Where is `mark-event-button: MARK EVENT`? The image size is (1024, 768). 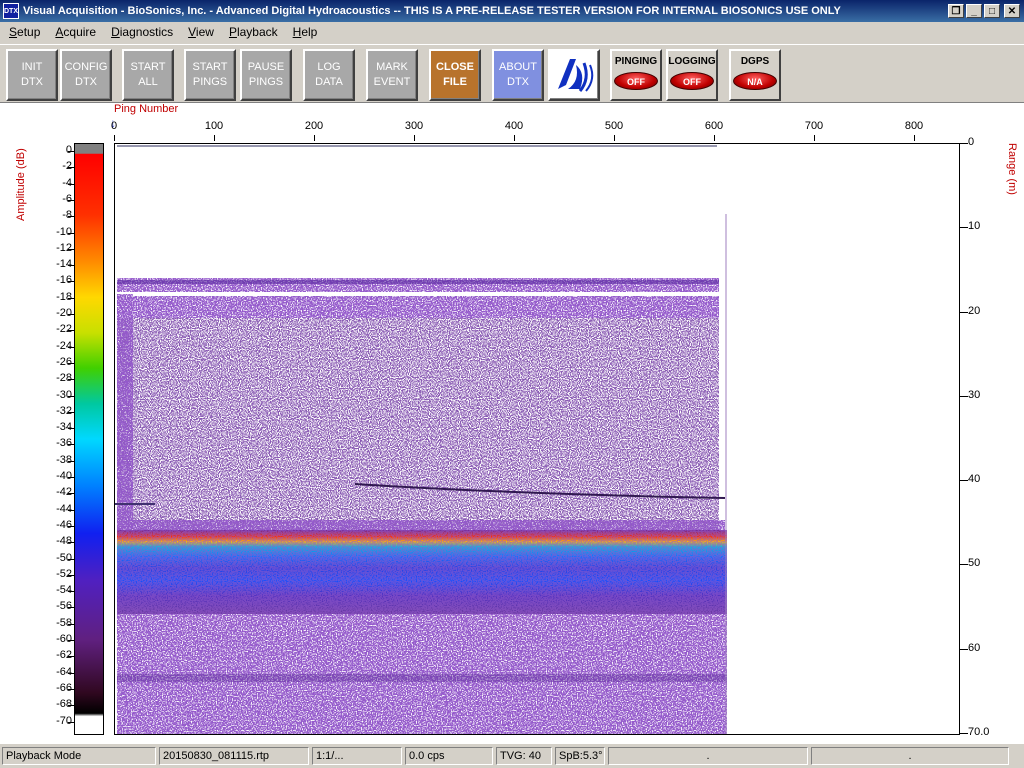
mark-event-button: MARK EVENT is located at coordinates (392, 75).